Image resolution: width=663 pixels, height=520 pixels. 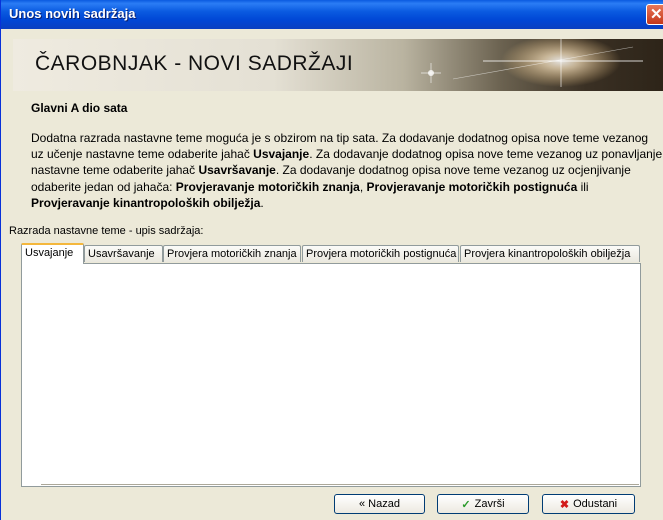 I want to click on desc-part: ,, so click(x=363, y=186).